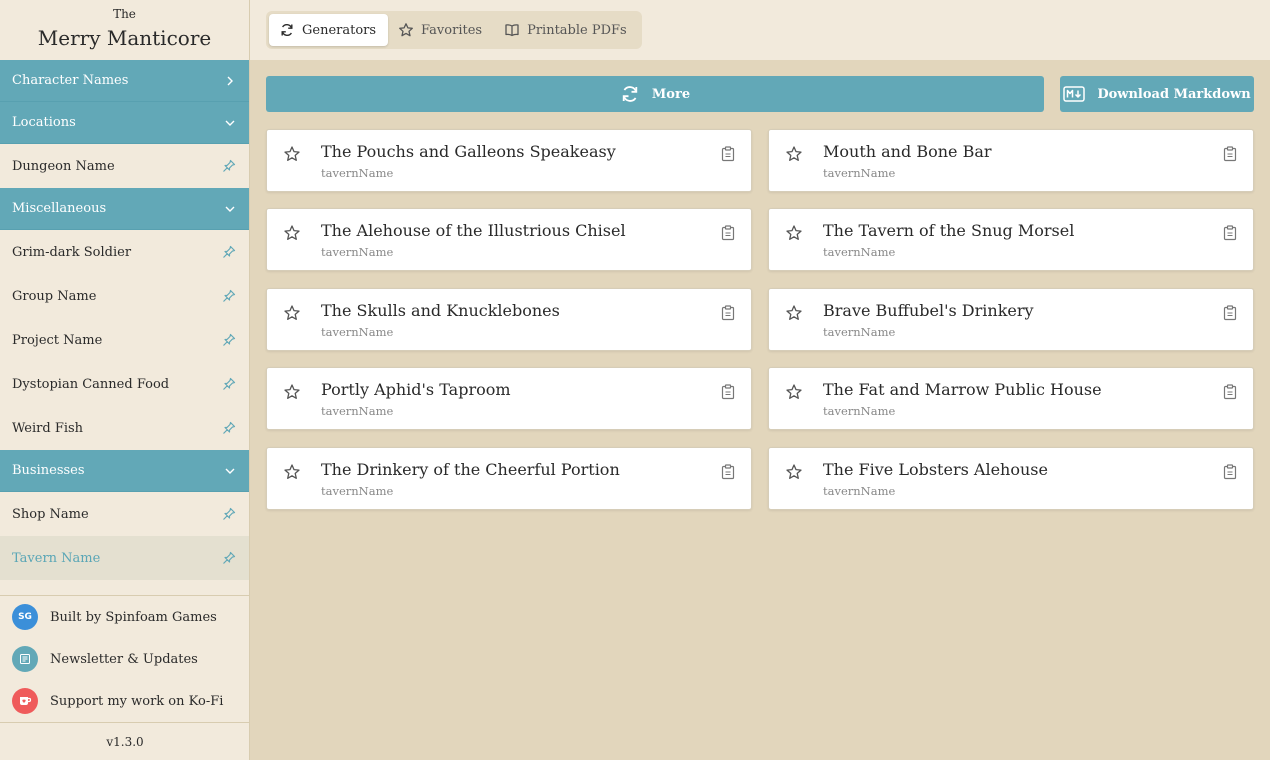 The width and height of the screenshot is (1270, 760). I want to click on result-name: Brave Buffubel's Drinkery, so click(928, 310).